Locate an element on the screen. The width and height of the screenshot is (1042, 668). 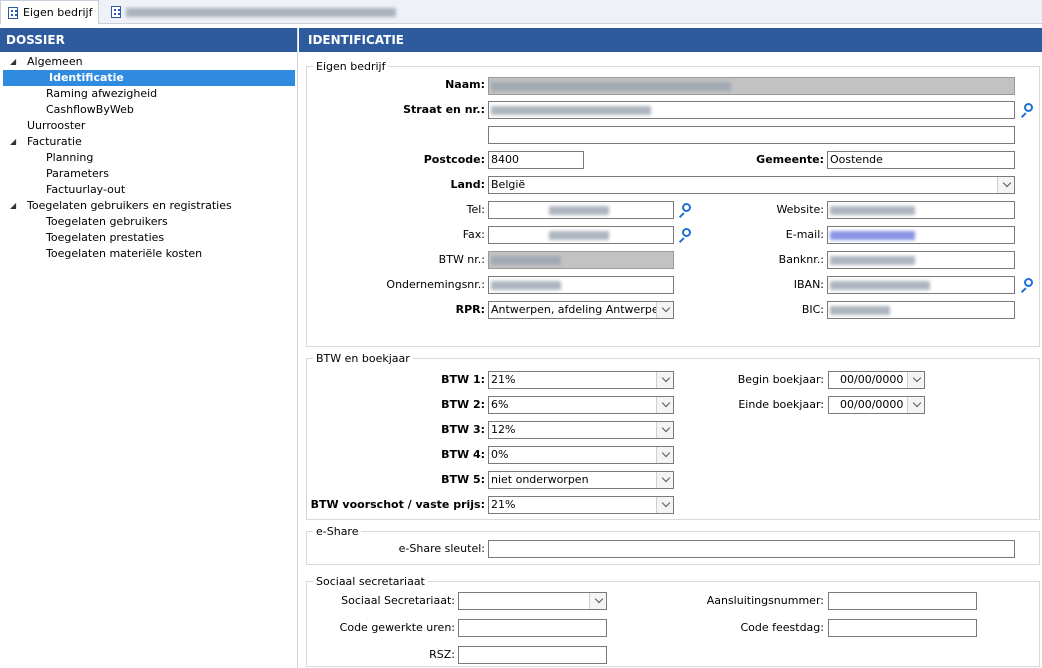
begin-boekjaar-label: Begin boekjaar: is located at coordinates (780, 379).